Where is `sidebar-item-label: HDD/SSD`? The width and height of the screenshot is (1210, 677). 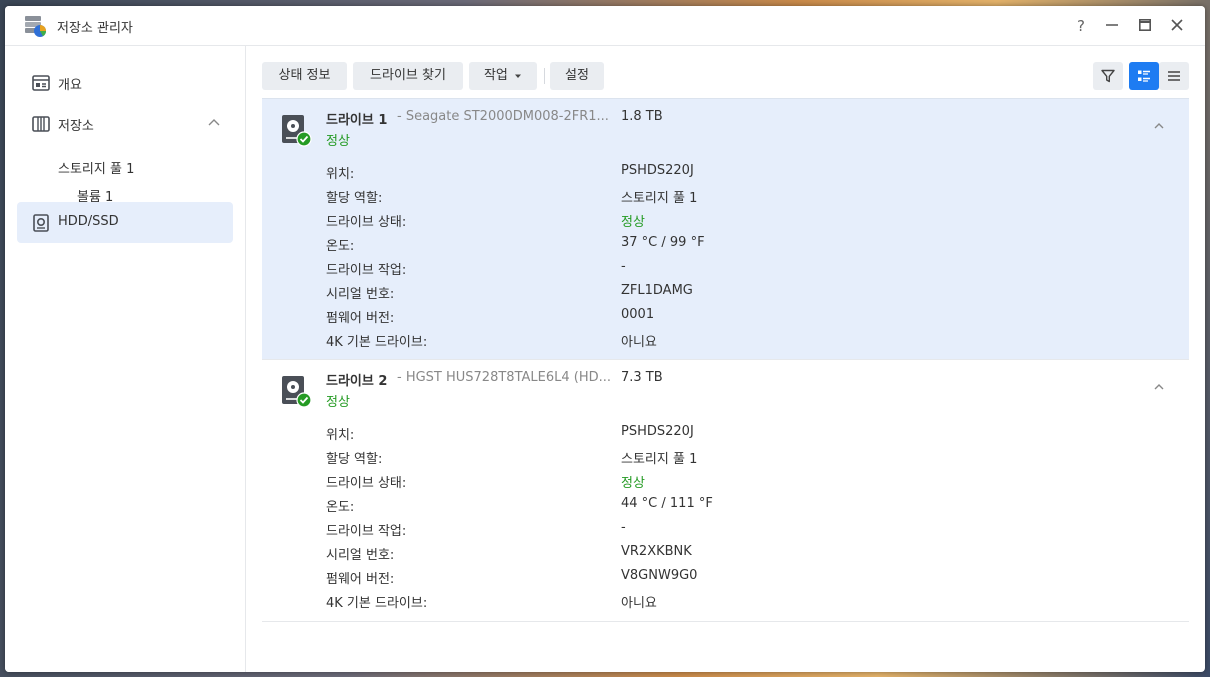 sidebar-item-label: HDD/SSD is located at coordinates (88, 221).